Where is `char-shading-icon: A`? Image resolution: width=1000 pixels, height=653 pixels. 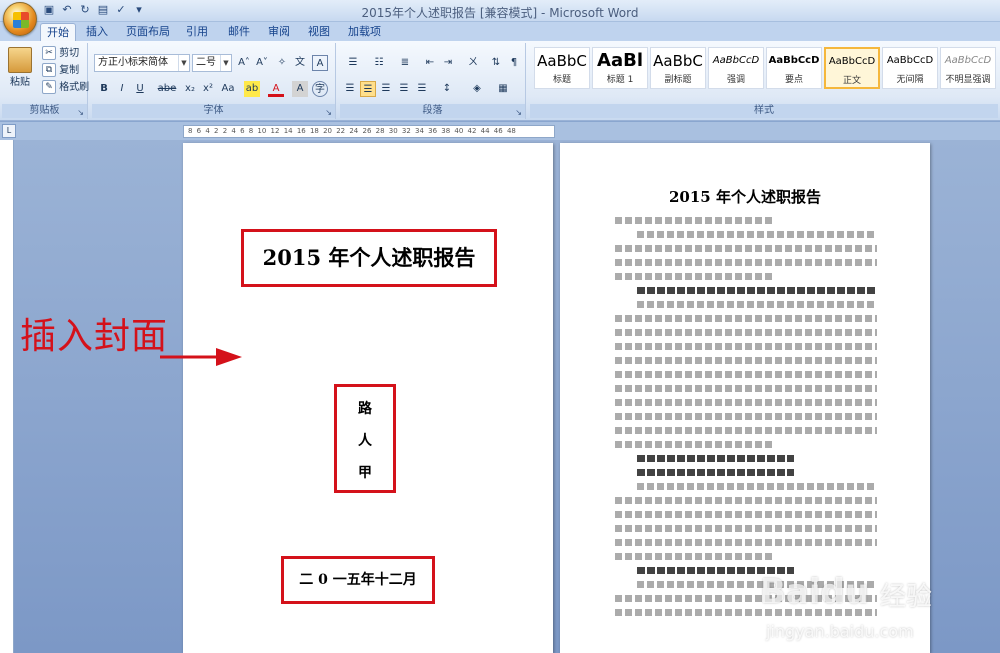
char-shading-icon: A is located at coordinates (300, 89).